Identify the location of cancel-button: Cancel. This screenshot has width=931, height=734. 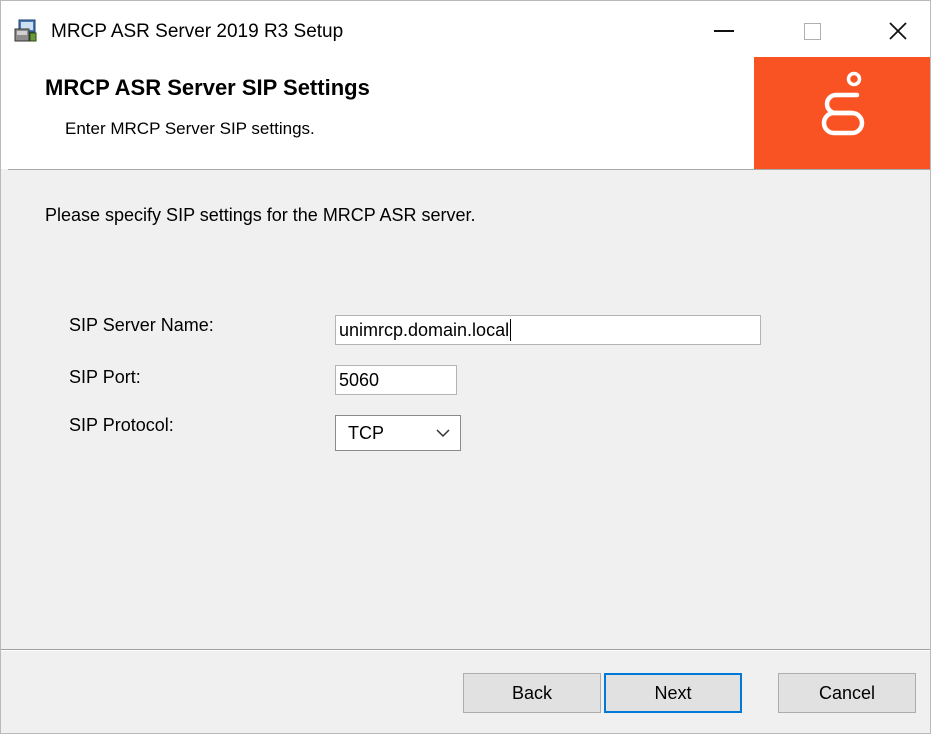
(847, 693).